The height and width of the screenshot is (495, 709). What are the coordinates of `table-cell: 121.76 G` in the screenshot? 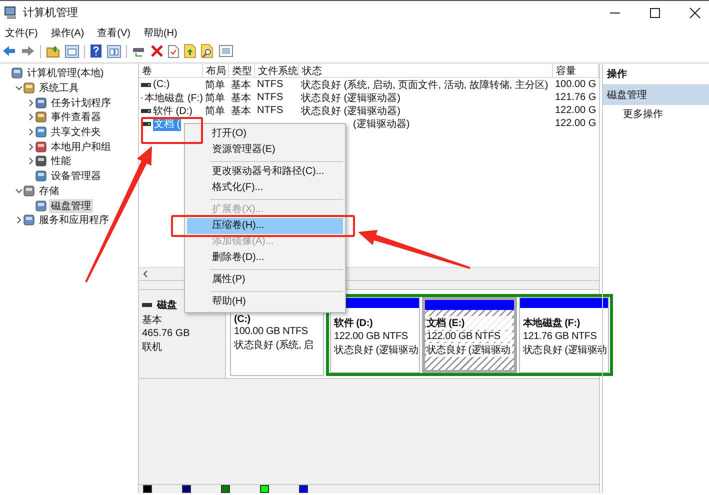 It's located at (575, 97).